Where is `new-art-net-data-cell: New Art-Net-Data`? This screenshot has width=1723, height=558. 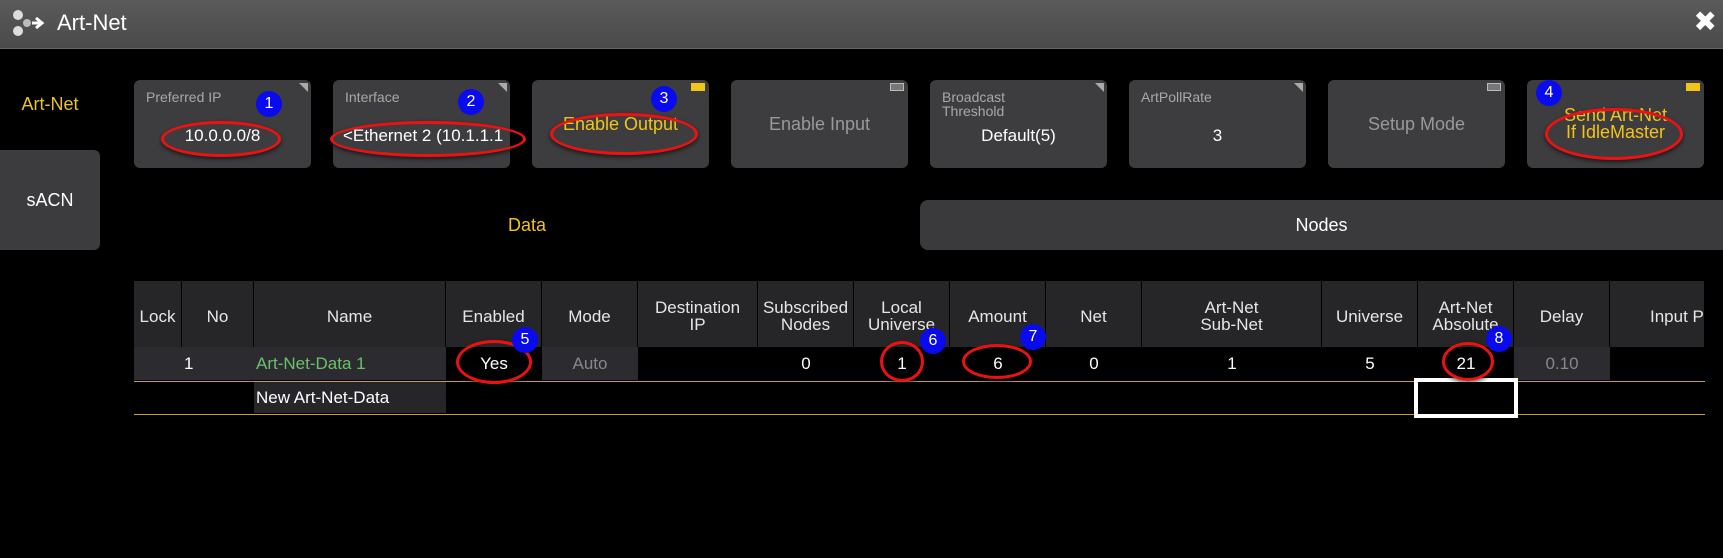
new-art-net-data-cell: New Art-Net-Data is located at coordinates (350, 397).